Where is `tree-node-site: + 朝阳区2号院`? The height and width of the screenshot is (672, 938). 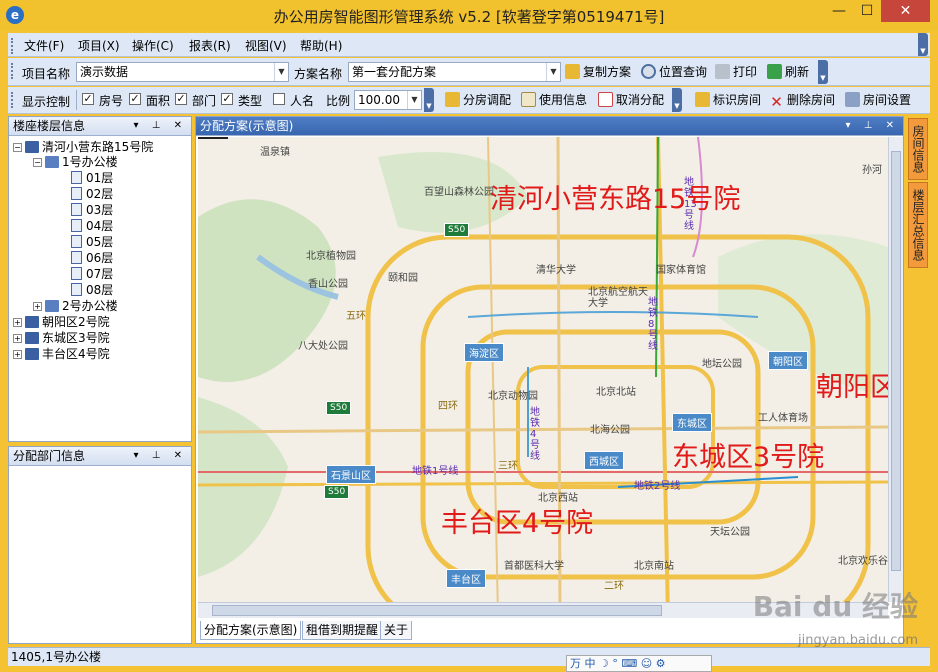
tree-node-site: + 朝阳区2号院 is located at coordinates (61, 322).